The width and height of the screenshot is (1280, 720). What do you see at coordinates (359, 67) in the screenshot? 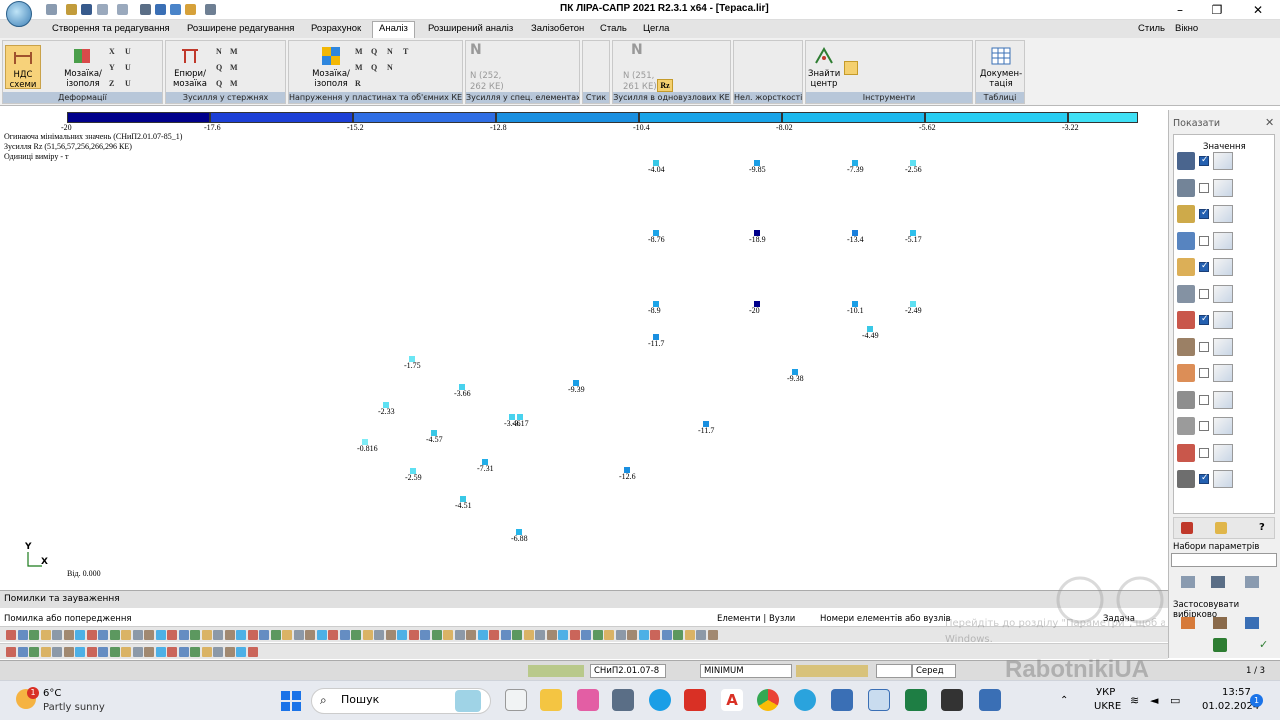
I see `my-stress-icon: M` at bounding box center [359, 67].